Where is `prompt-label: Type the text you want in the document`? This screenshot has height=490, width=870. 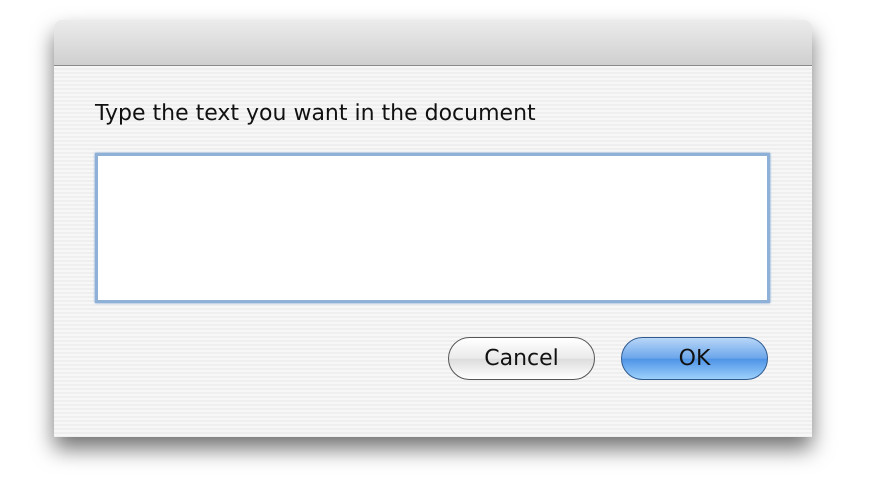
prompt-label: Type the text you want in the document is located at coordinates (316, 114).